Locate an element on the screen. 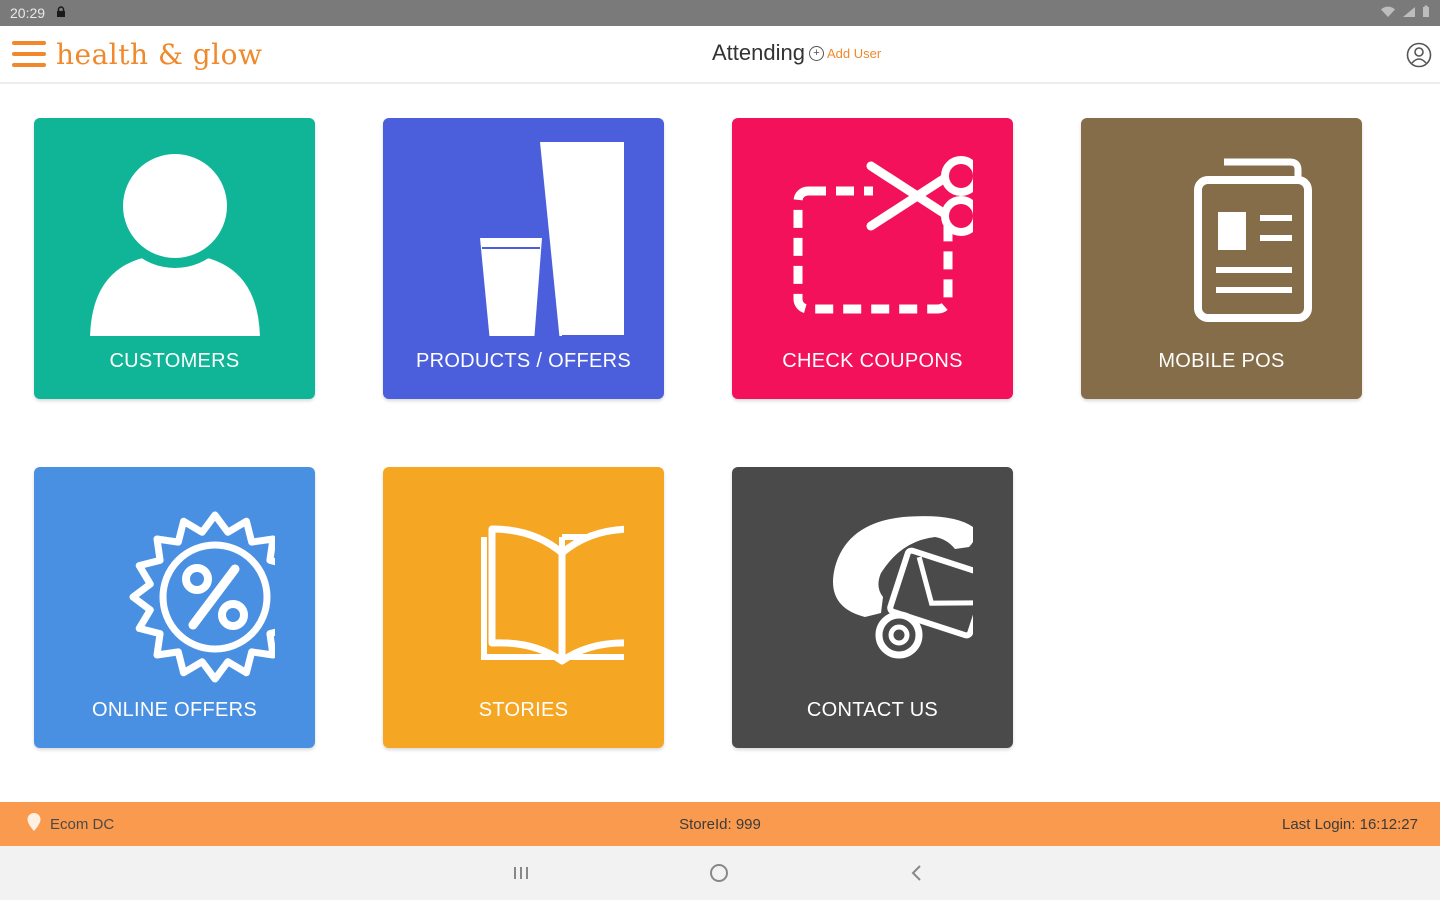 This screenshot has width=1440, height=900. coupon-scissors-icon is located at coordinates (883, 235).